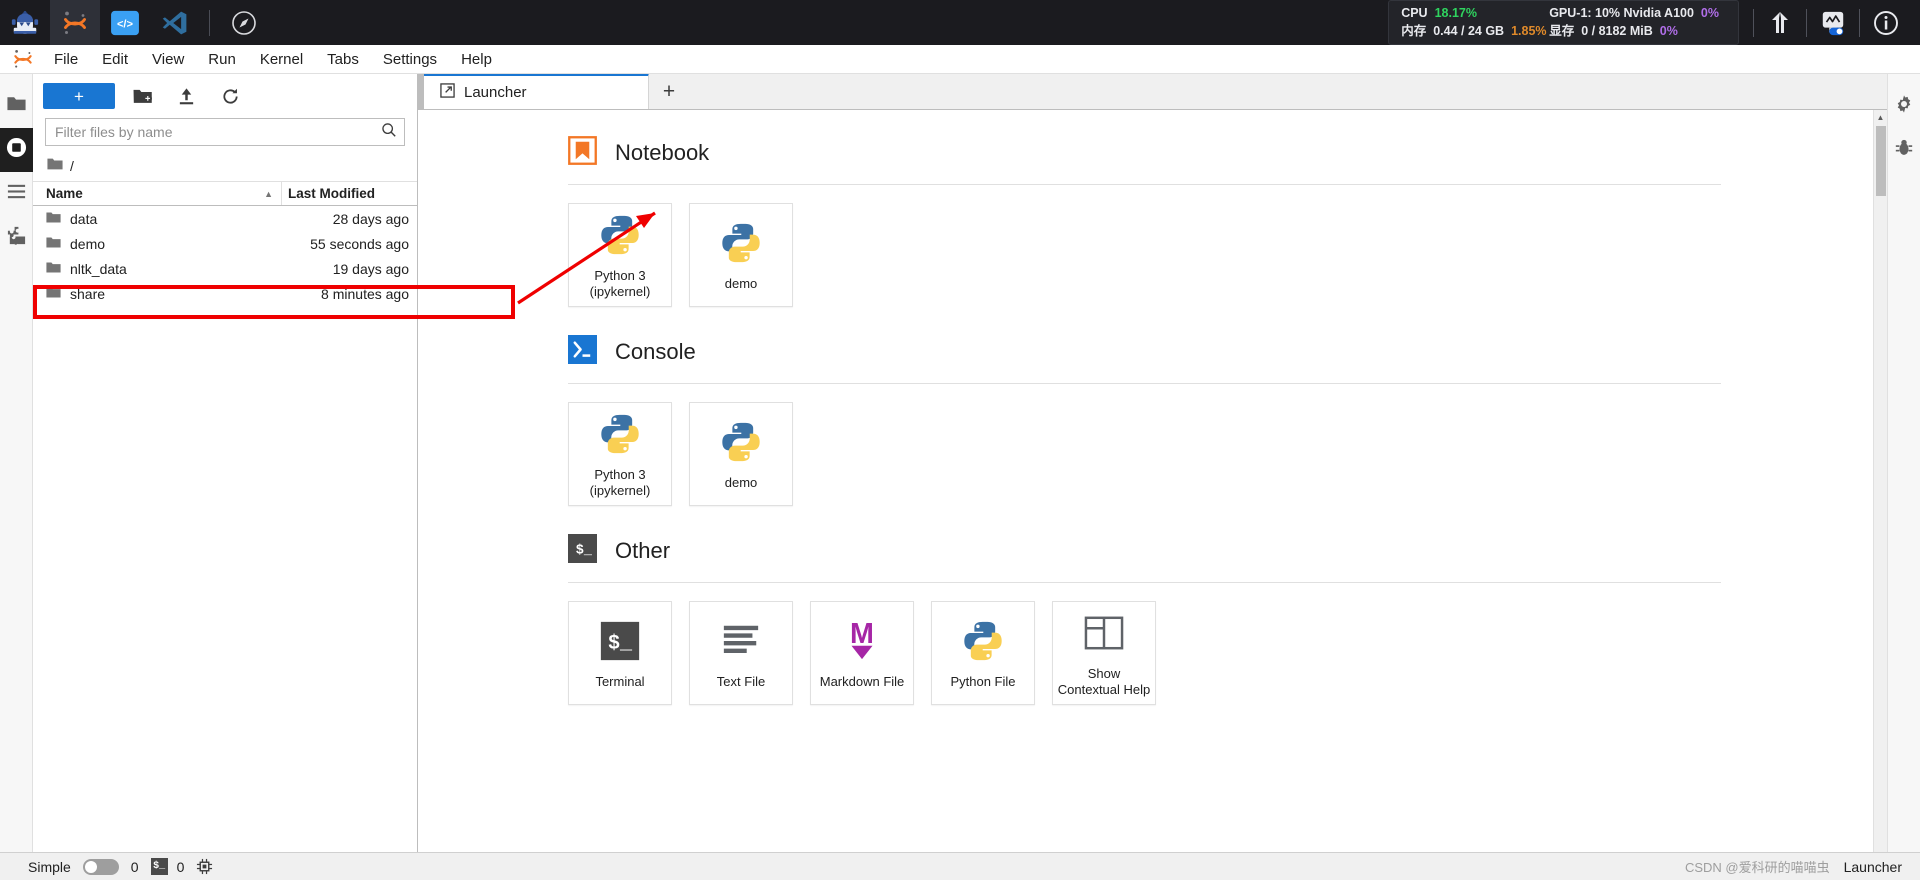 The height and width of the screenshot is (880, 1920). I want to click on resource-row-cpu-gpu: CPU 18.17% GPU-1: 10% Nvidia A100 0%, so click(1563, 13).